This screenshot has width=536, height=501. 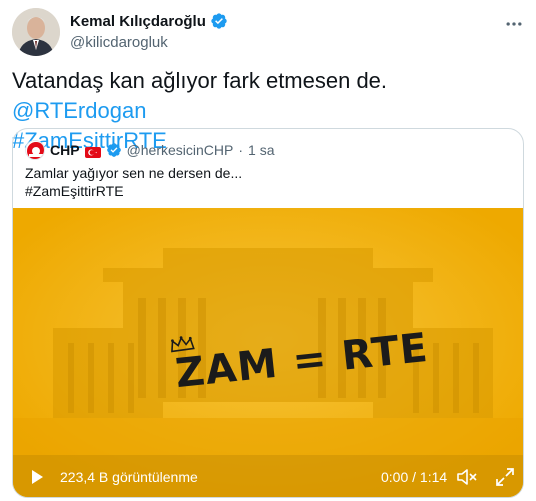 I want to click on quoted-handle: @herkesicinCHP, so click(x=180, y=150).